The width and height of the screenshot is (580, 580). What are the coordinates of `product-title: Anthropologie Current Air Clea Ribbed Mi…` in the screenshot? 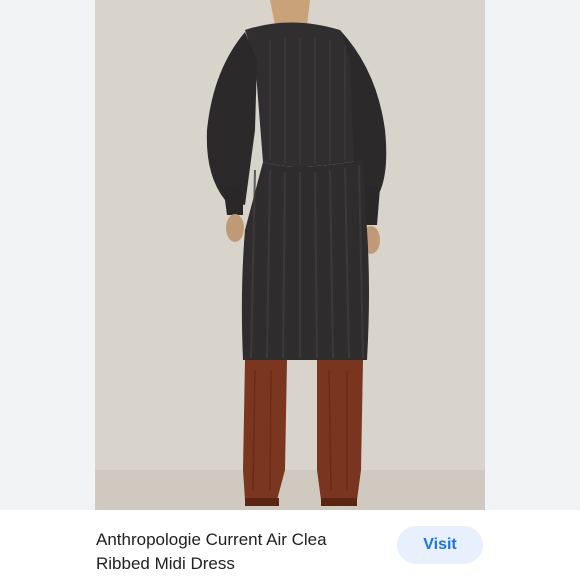 It's located at (241, 552).